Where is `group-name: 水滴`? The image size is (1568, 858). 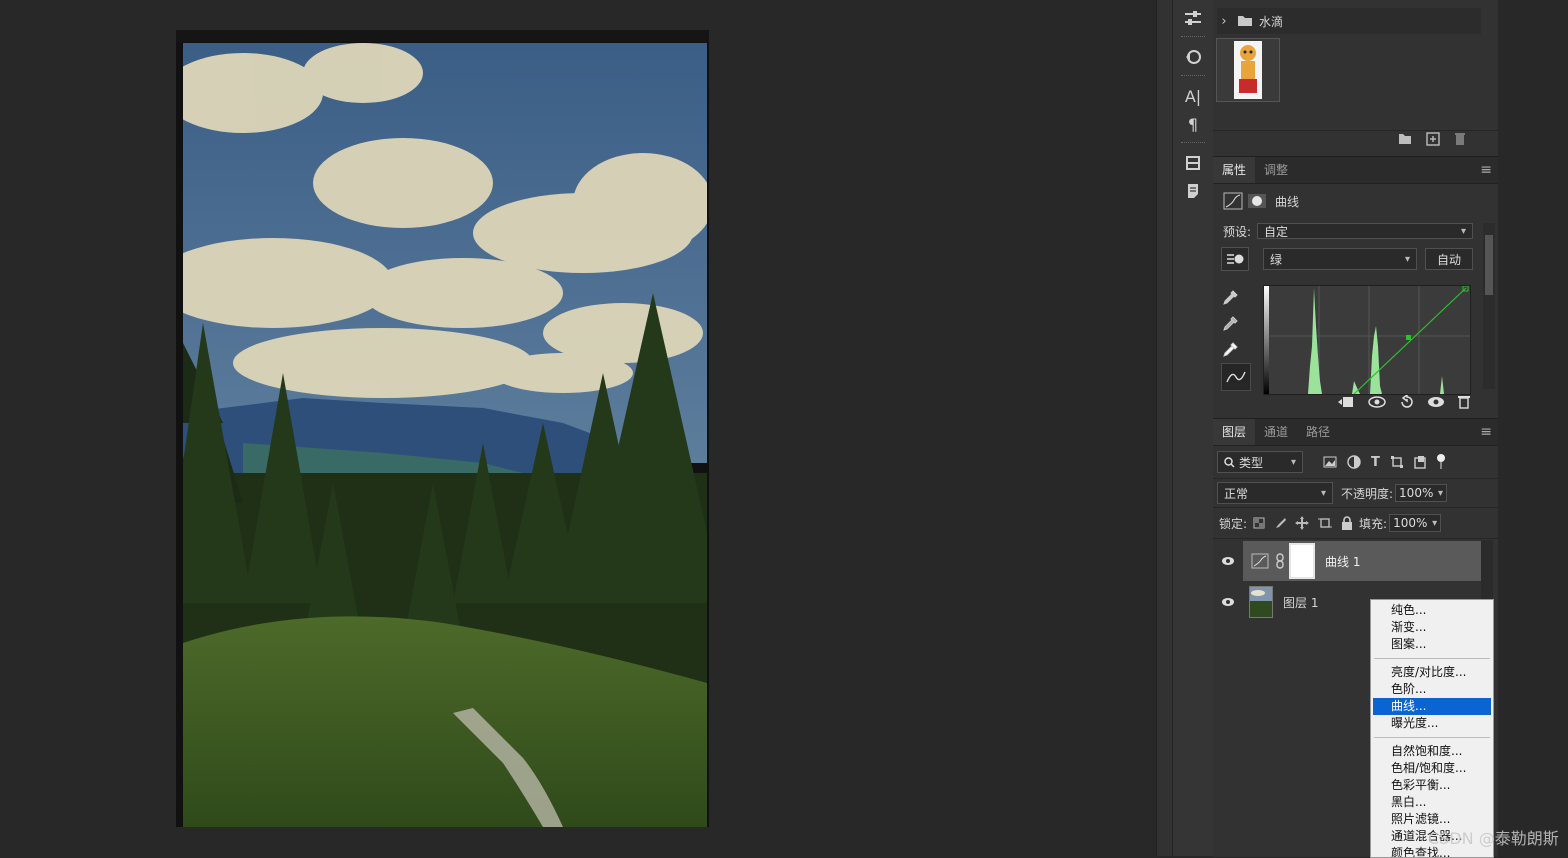 group-name: 水滴 is located at coordinates (1271, 21).